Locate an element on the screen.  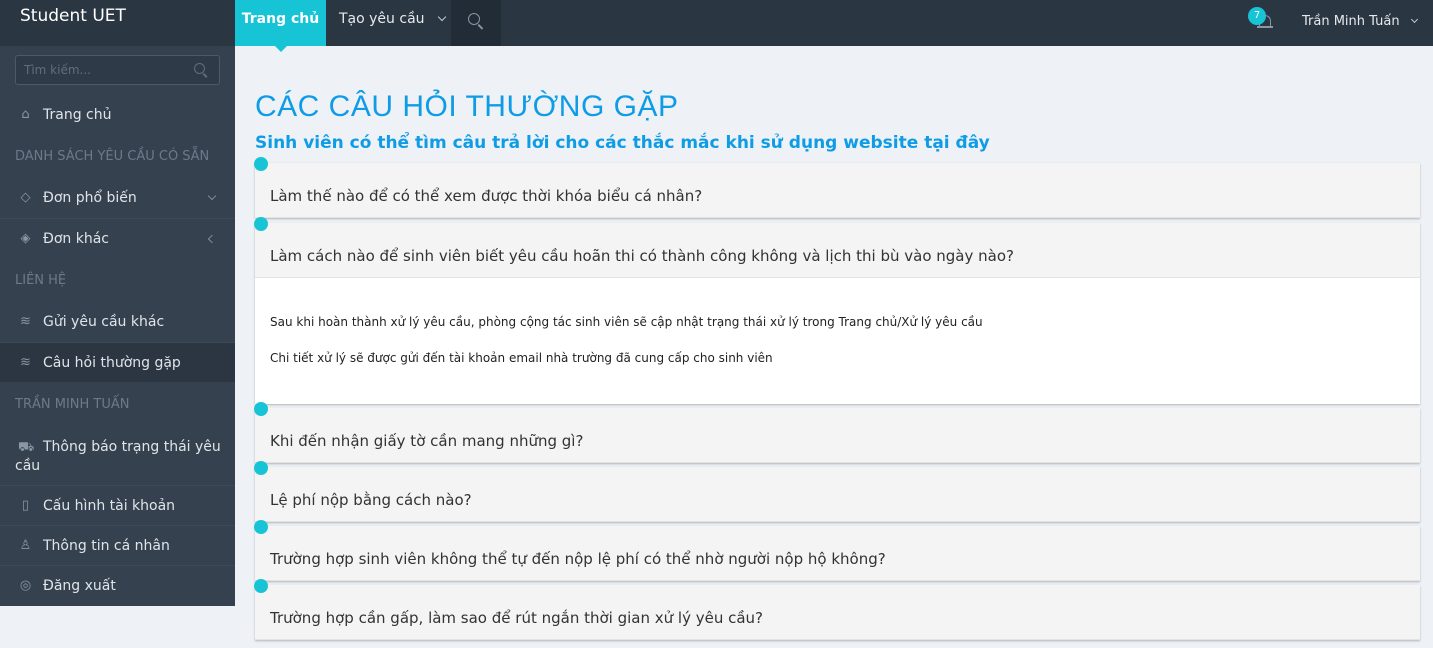
sidebar-item-personal-info: ♙ Thông tin cá nhân is located at coordinates (117, 545).